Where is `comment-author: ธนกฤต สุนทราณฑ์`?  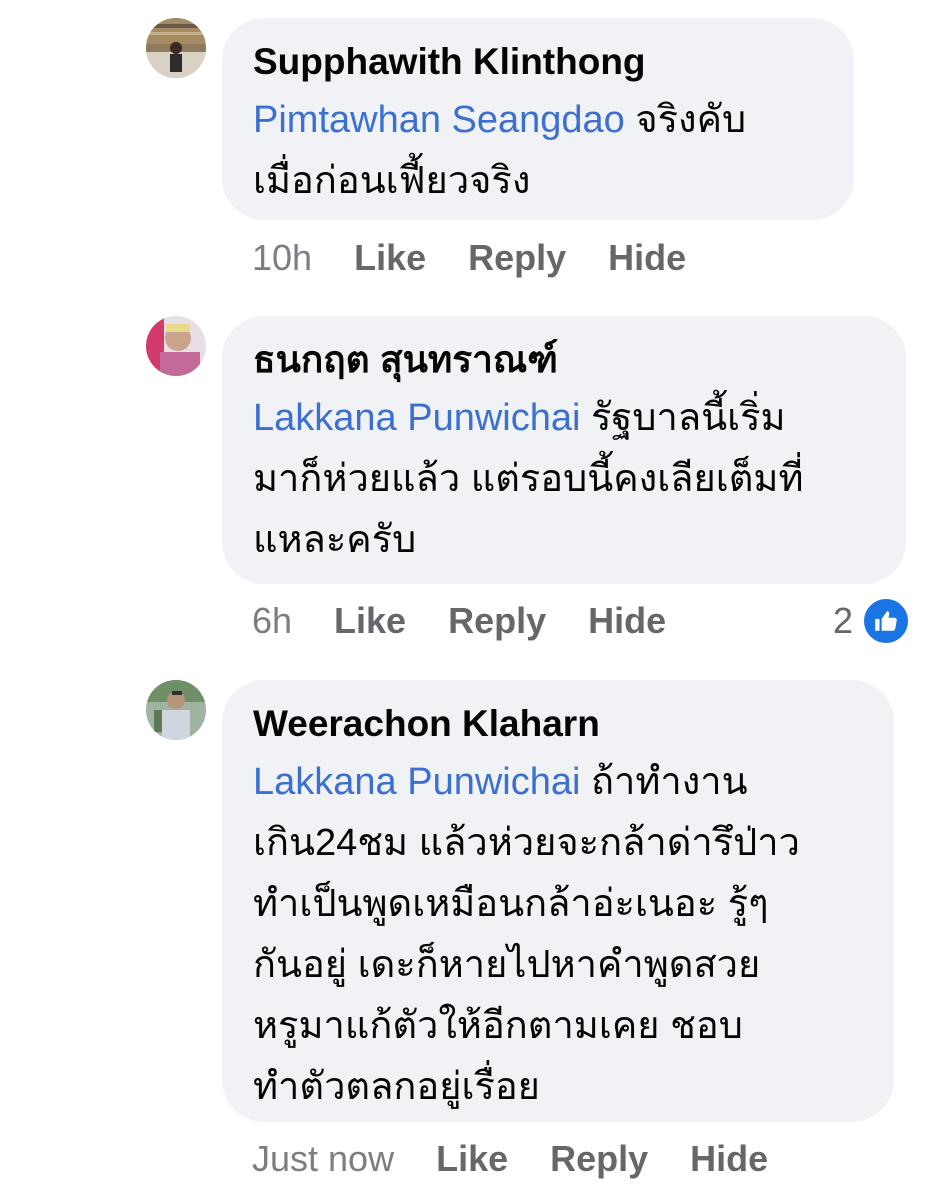
comment-author: ธนกฤต สุนทราณฑ์ is located at coordinates (563, 360).